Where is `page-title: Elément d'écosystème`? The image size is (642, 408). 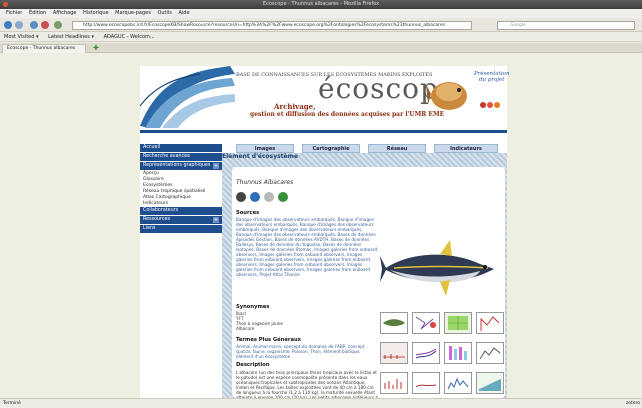 page-title: Elément d'écosystème is located at coordinates (260, 156).